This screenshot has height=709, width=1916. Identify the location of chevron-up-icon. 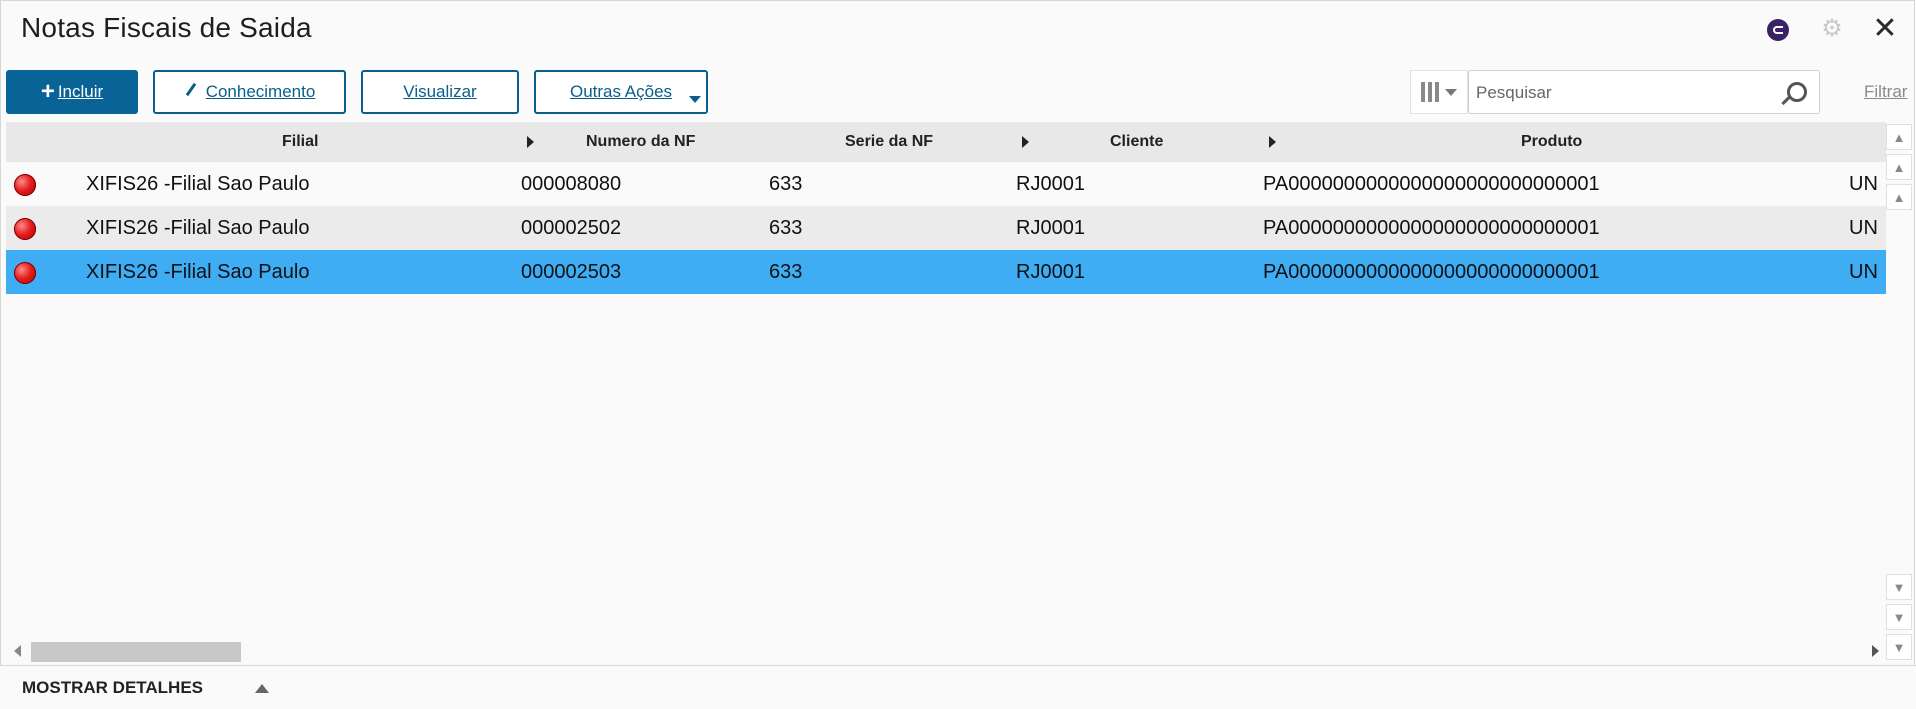
(262, 688).